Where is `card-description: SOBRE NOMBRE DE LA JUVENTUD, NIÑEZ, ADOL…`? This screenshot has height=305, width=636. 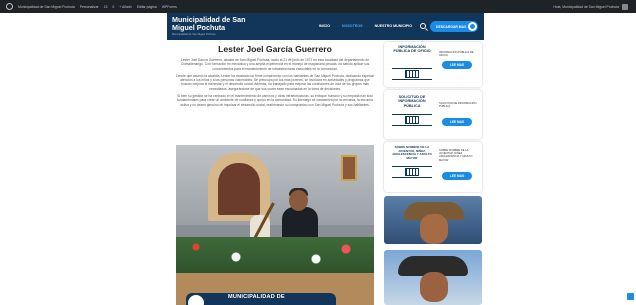
card-description: SOBRE NOMBRE DE LA JUVENTUD, NIÑEZ, ADOL… is located at coordinates (456, 155).